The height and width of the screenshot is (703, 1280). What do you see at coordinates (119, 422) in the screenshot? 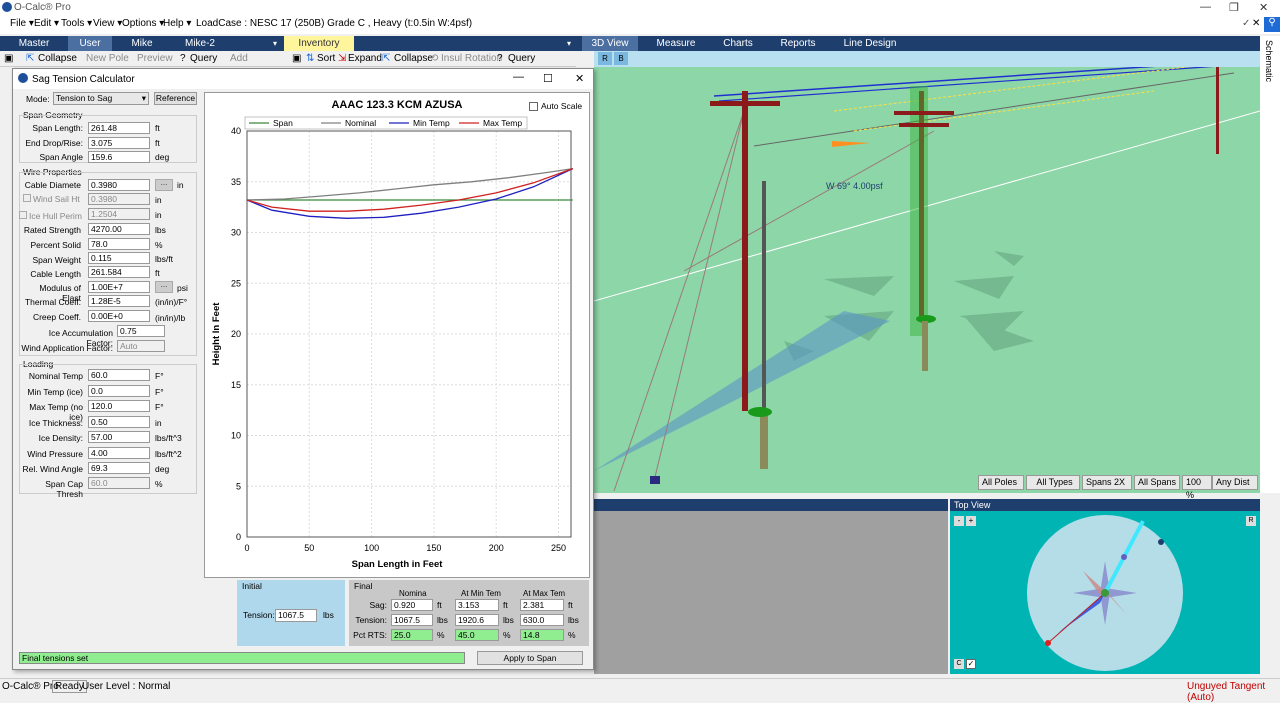
I see `ice-thickness-input: 0.50` at bounding box center [119, 422].